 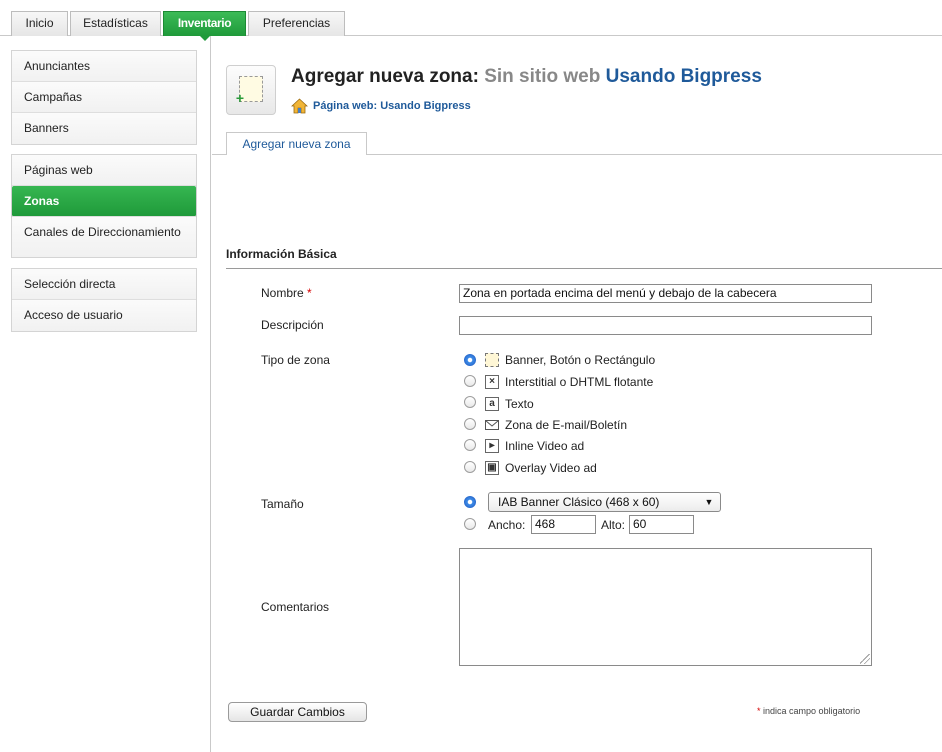 I want to click on video-icon: ▸, so click(x=492, y=446).